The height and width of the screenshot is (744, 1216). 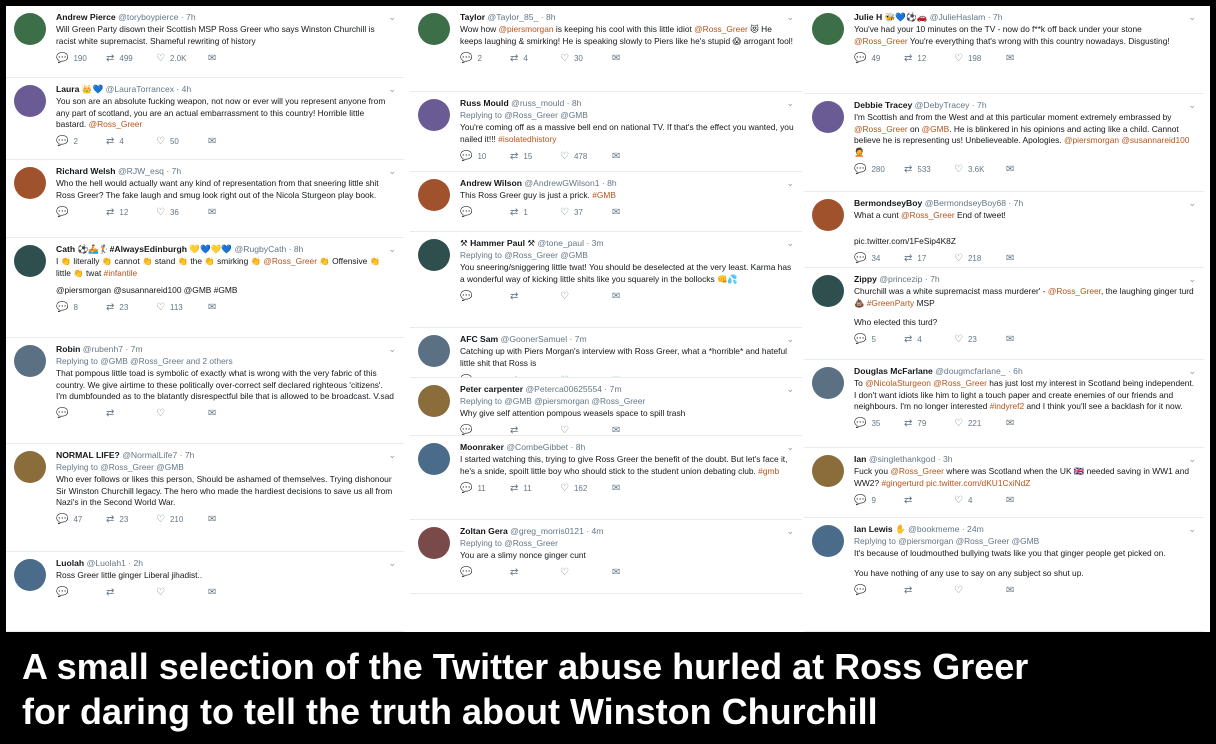 I want to click on tweet-time: · 3h, so click(x=945, y=459).